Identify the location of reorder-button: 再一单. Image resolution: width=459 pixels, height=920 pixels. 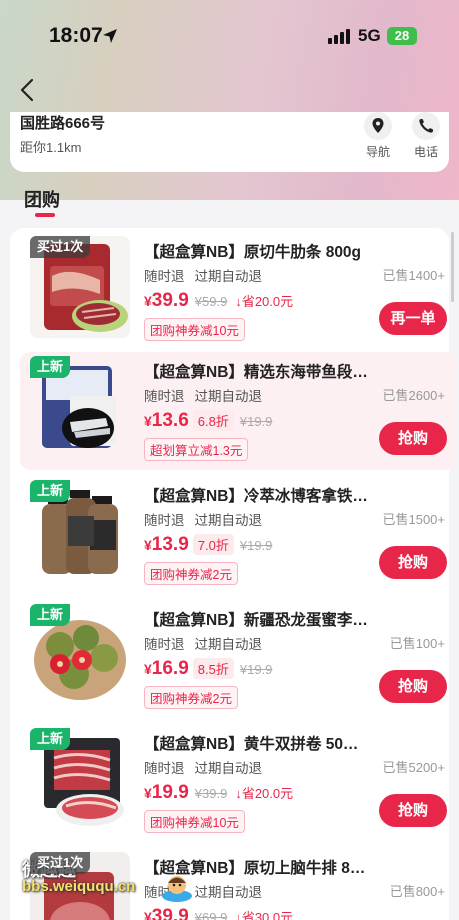
(413, 318).